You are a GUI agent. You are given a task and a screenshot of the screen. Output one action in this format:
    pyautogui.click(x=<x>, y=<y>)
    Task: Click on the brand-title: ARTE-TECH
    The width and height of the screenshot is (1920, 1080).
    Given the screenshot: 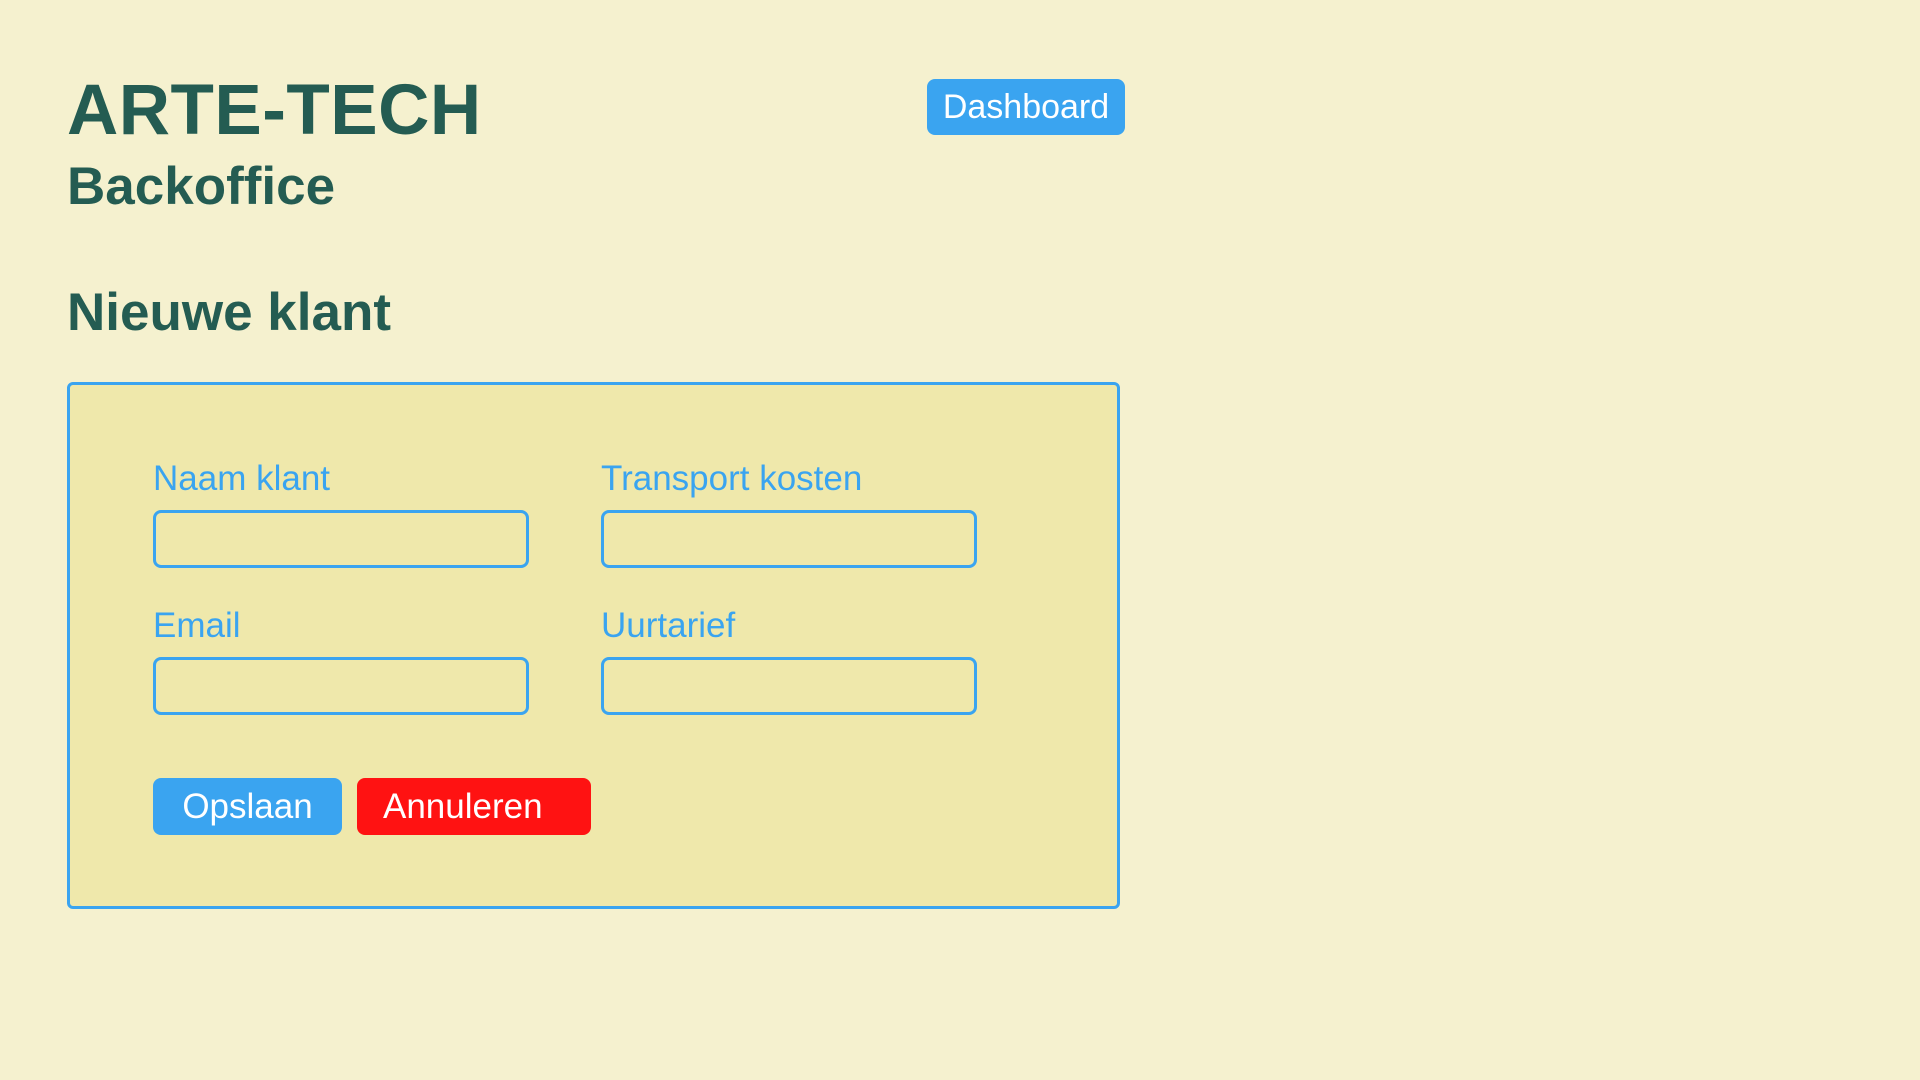 What is the action you would take?
    pyautogui.click(x=274, y=110)
    